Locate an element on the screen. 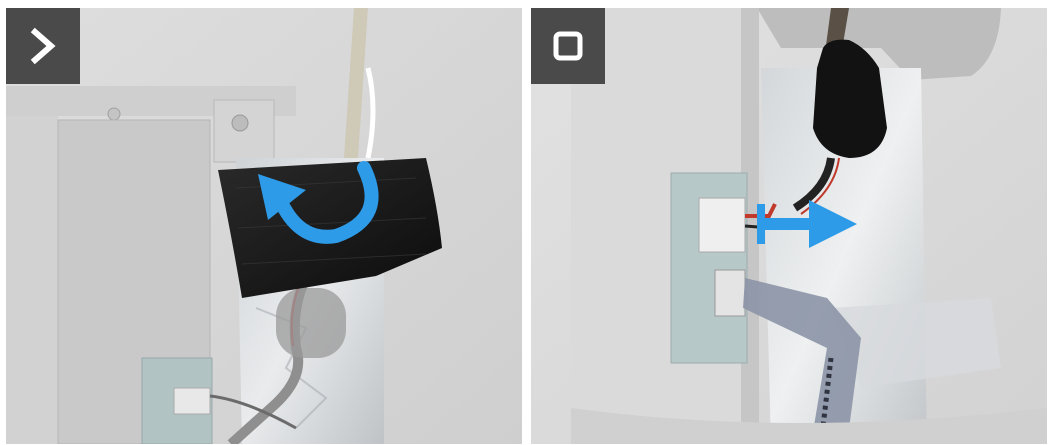 The image size is (1052, 445). chevron-right-icon is located at coordinates (43, 46).